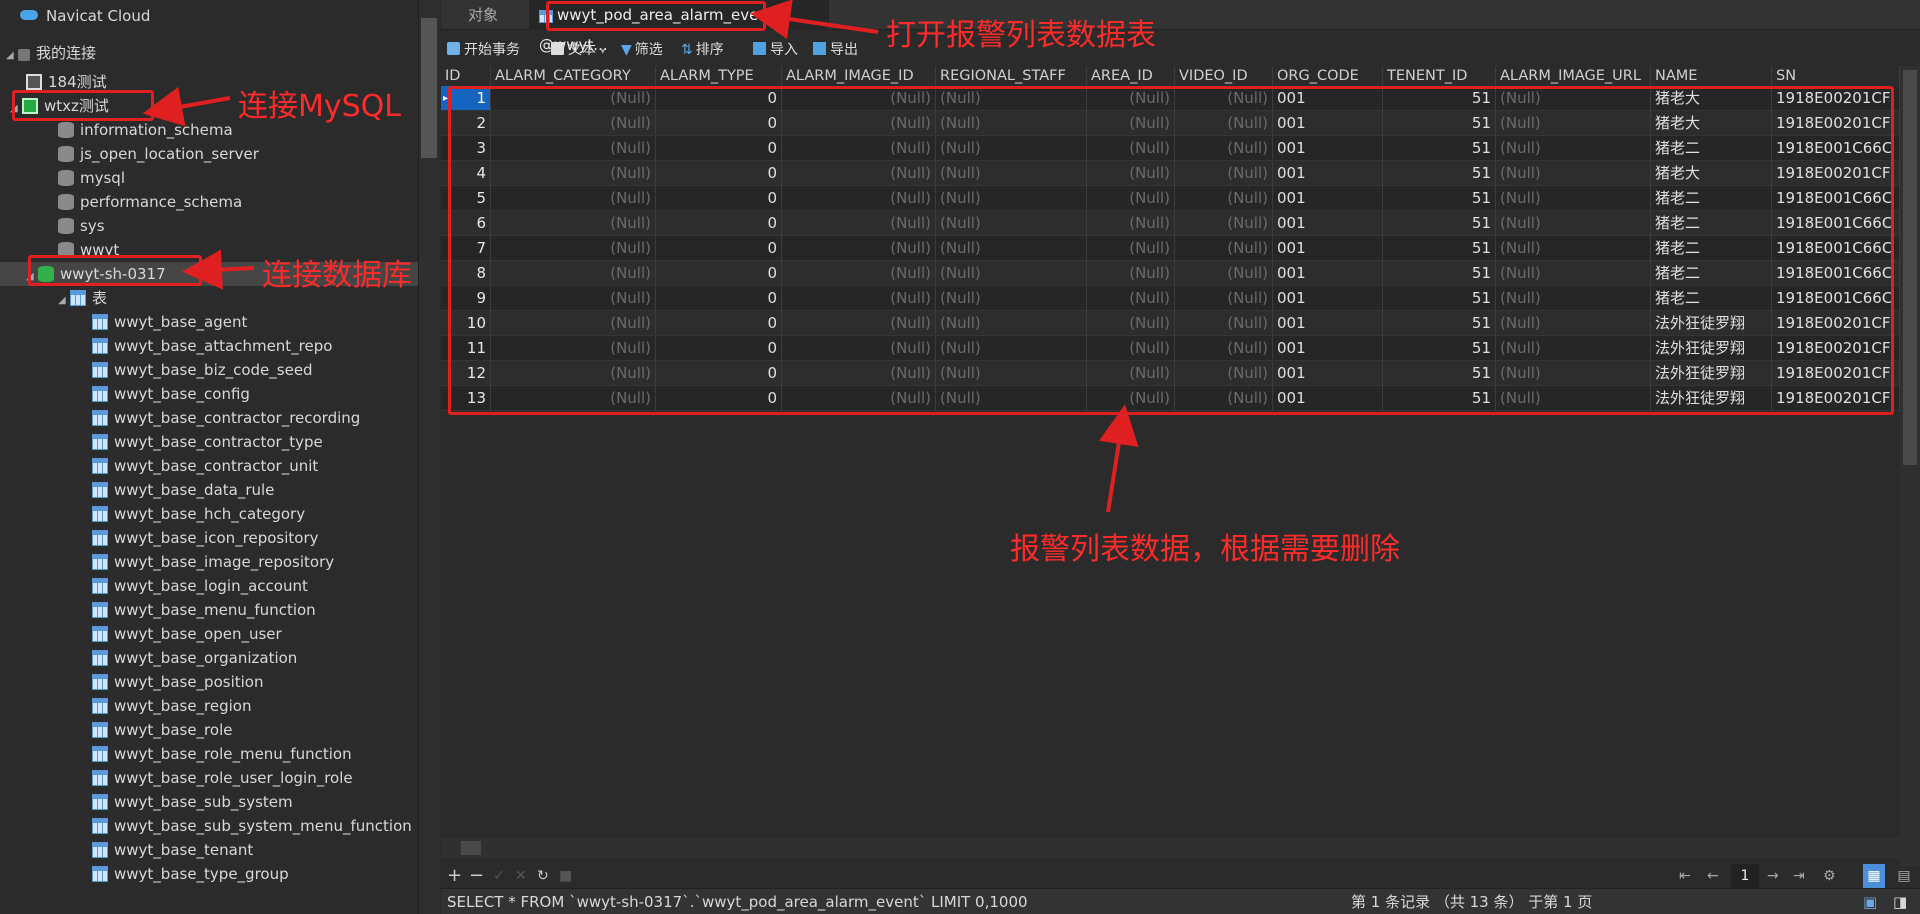 This screenshot has height=914, width=1920. Describe the element at coordinates (1904, 876) in the screenshot. I see `form-view-icon: ▤` at that location.